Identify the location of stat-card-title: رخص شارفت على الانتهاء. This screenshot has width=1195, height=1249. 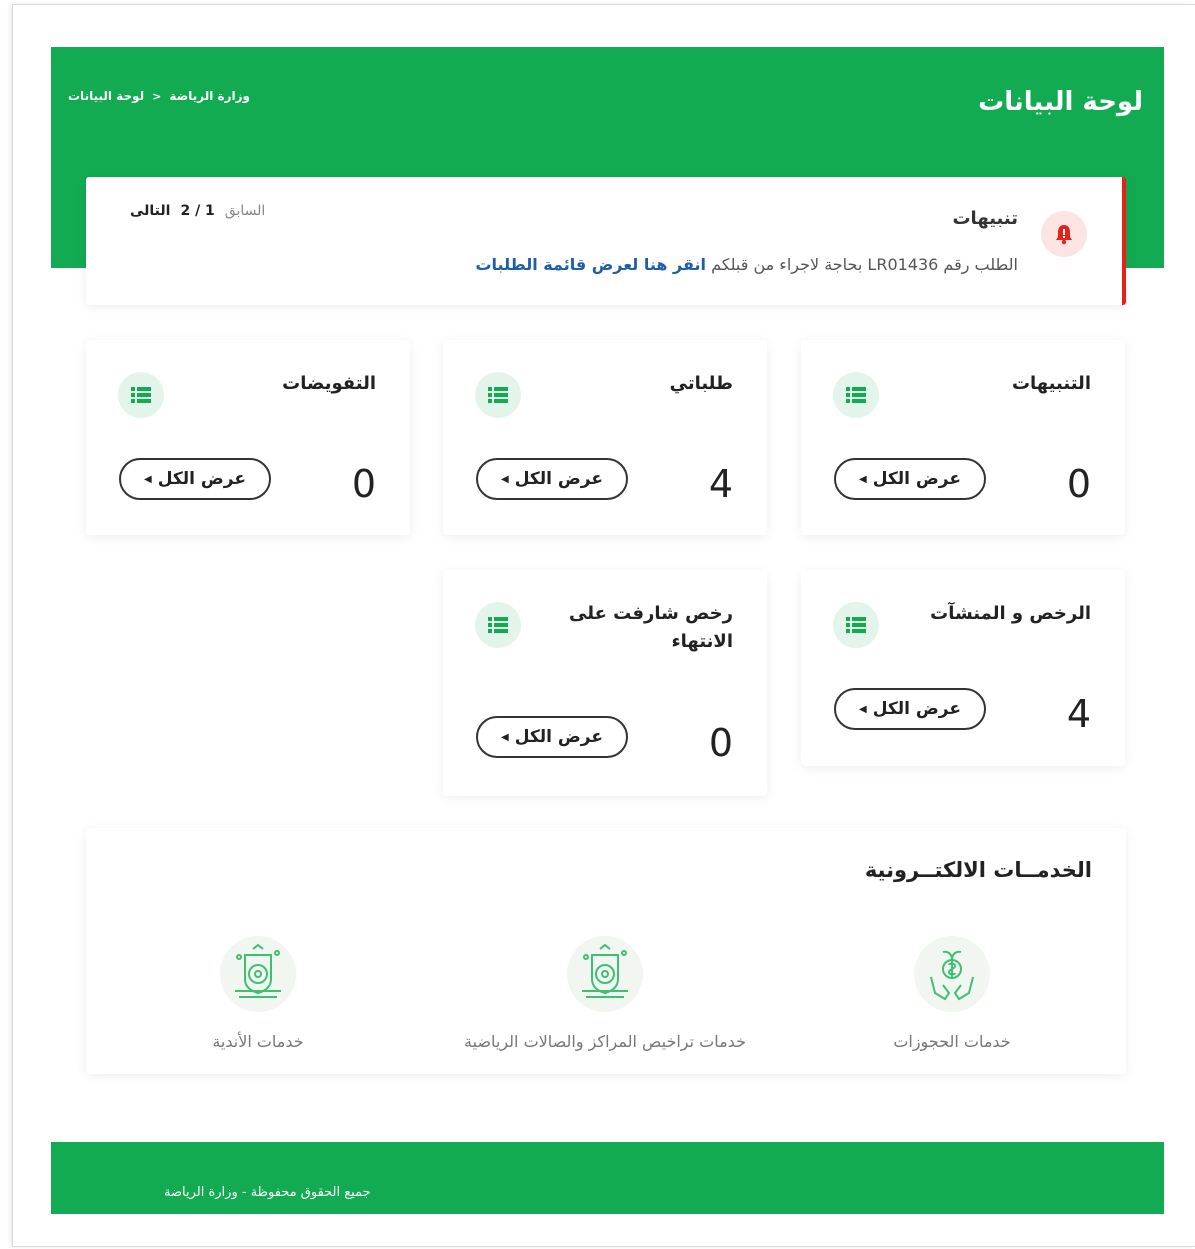
(651, 627).